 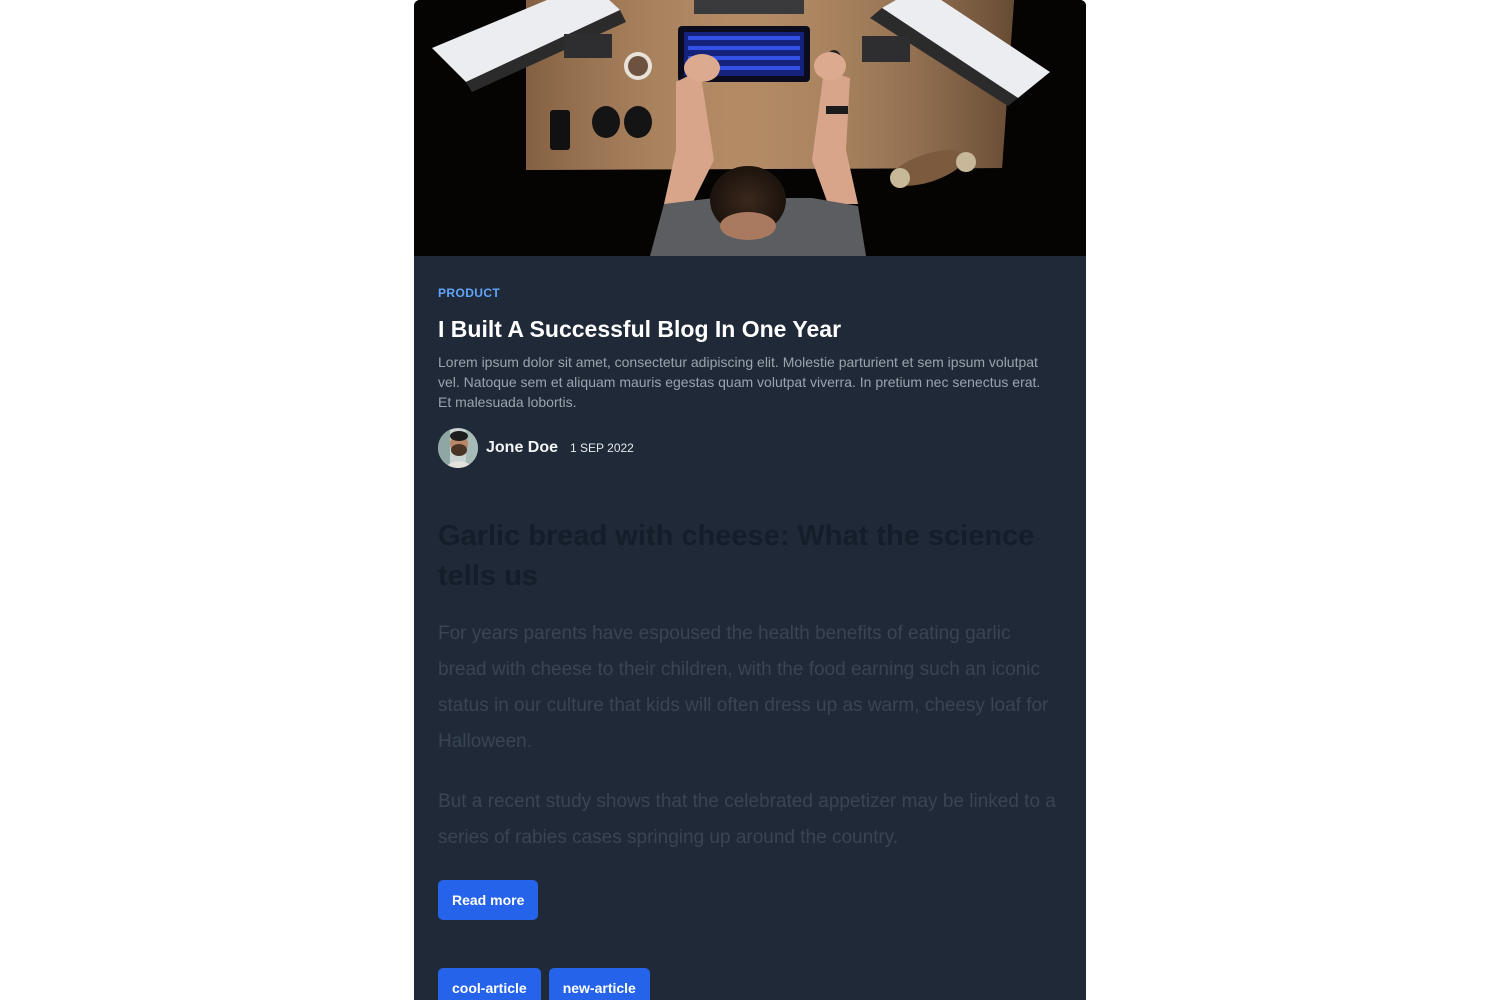 What do you see at coordinates (599, 984) in the screenshot?
I see `tag-new-article: new-article` at bounding box center [599, 984].